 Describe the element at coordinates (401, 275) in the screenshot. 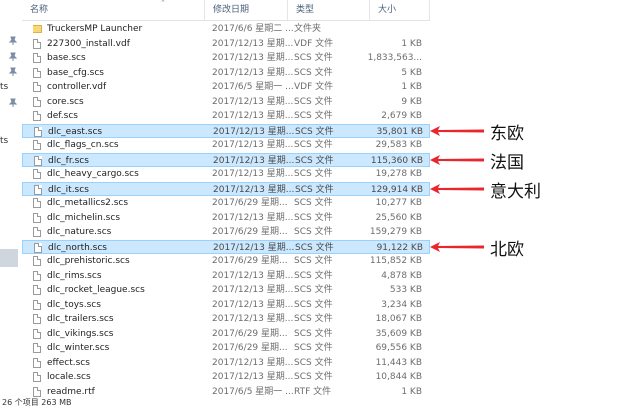

I see `file-size: 4,878 KB` at that location.